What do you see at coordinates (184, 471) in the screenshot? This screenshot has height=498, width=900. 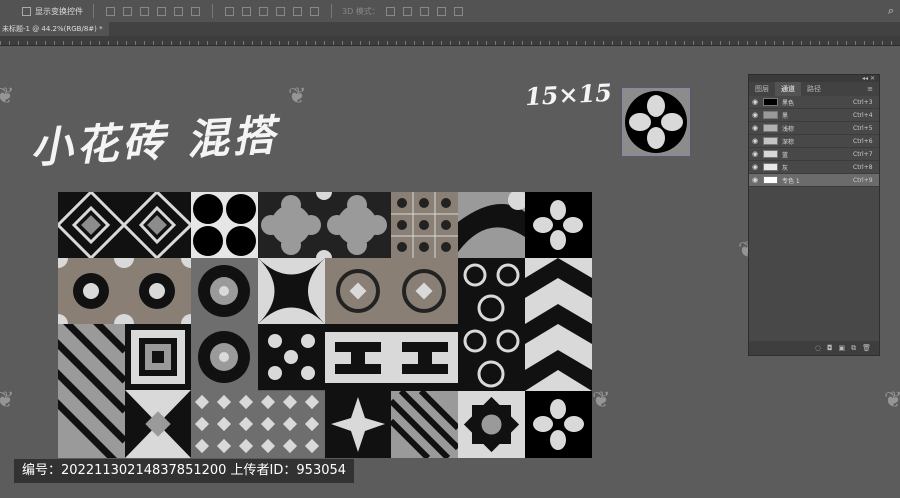 I see `image-caption: 编号：20221130214837851200 上传者ID：953054` at bounding box center [184, 471].